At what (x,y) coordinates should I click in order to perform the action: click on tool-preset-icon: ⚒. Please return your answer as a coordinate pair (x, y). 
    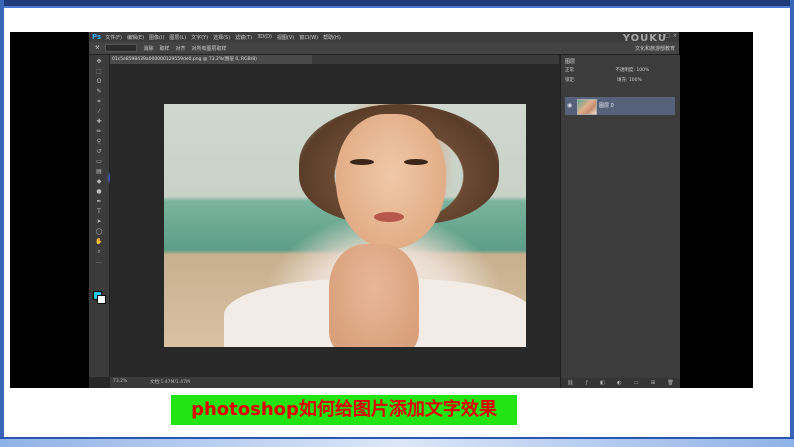
    Looking at the image, I should click on (97, 48).